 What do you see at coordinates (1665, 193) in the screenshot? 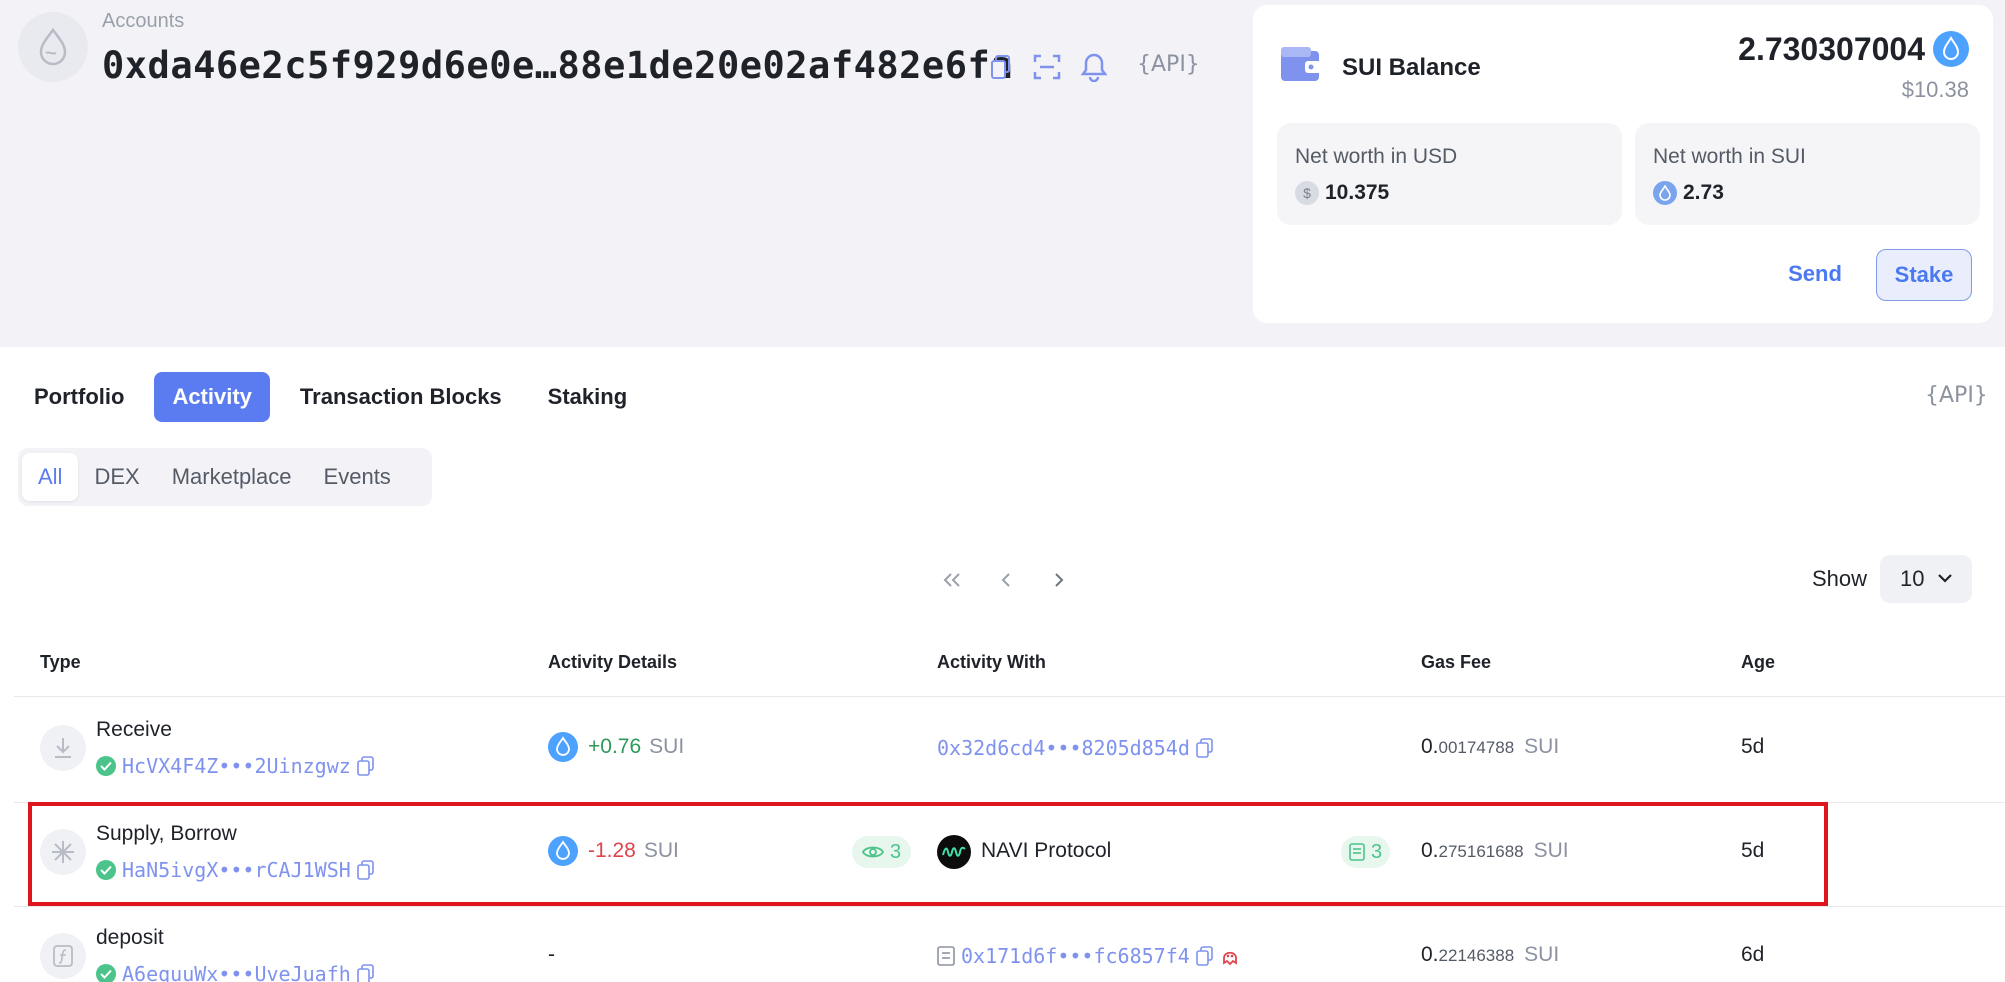
I see `sui-coin-small-icon` at bounding box center [1665, 193].